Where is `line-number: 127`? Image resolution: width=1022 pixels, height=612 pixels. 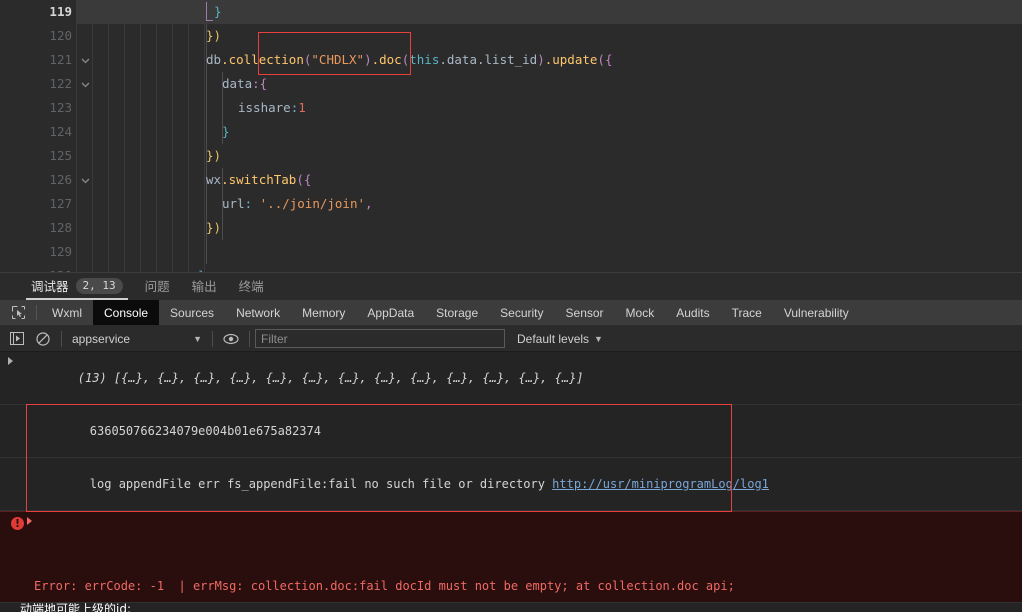
line-number: 127 is located at coordinates (60, 203).